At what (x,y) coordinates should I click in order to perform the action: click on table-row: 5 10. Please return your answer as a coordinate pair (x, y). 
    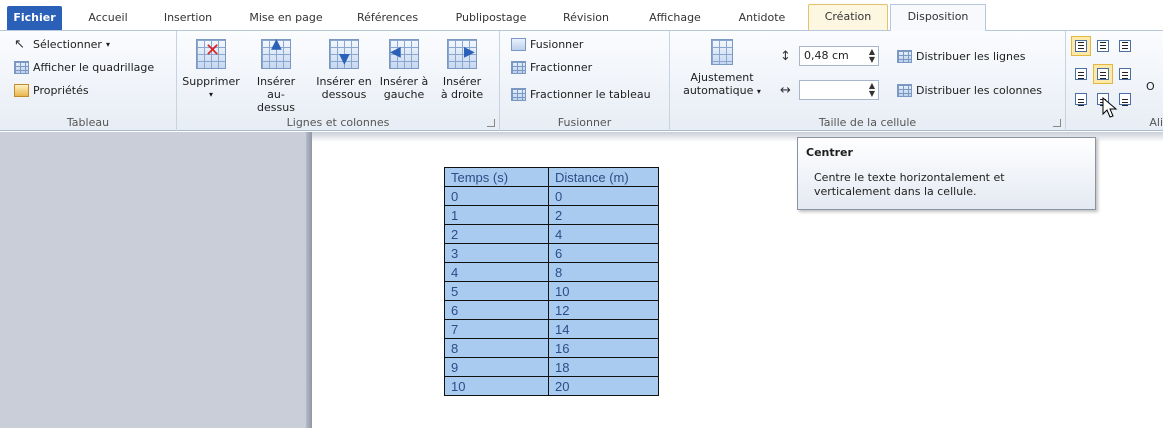
    Looking at the image, I should click on (551, 291).